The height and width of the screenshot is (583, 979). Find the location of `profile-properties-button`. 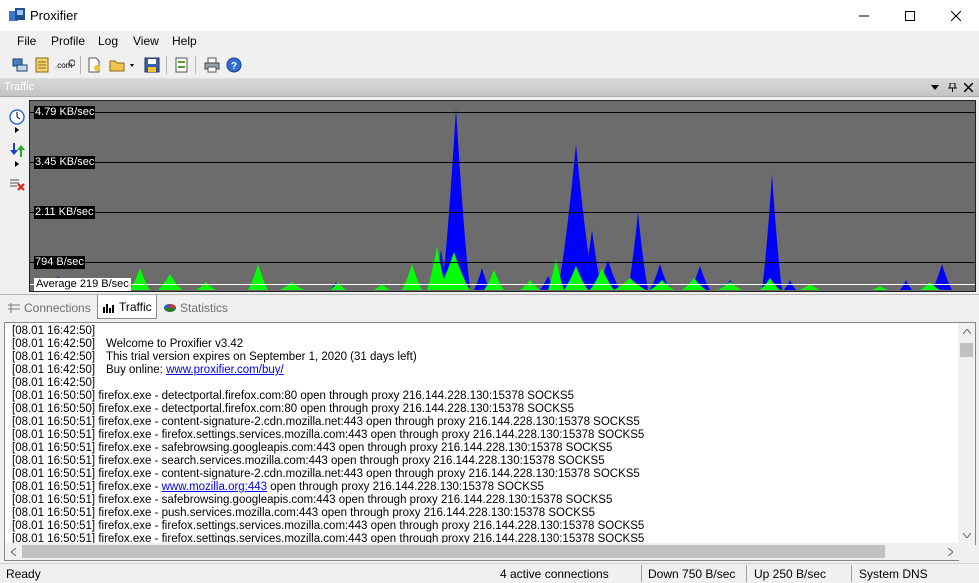

profile-properties-button is located at coordinates (182, 65).